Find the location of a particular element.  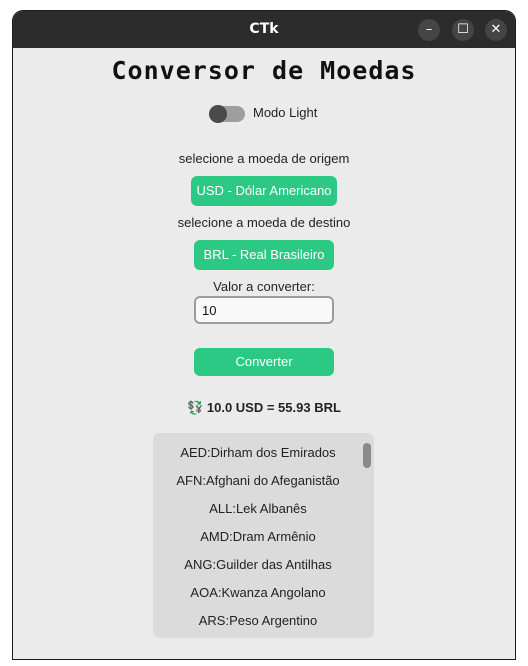

close-icon: ✕ is located at coordinates (496, 30).